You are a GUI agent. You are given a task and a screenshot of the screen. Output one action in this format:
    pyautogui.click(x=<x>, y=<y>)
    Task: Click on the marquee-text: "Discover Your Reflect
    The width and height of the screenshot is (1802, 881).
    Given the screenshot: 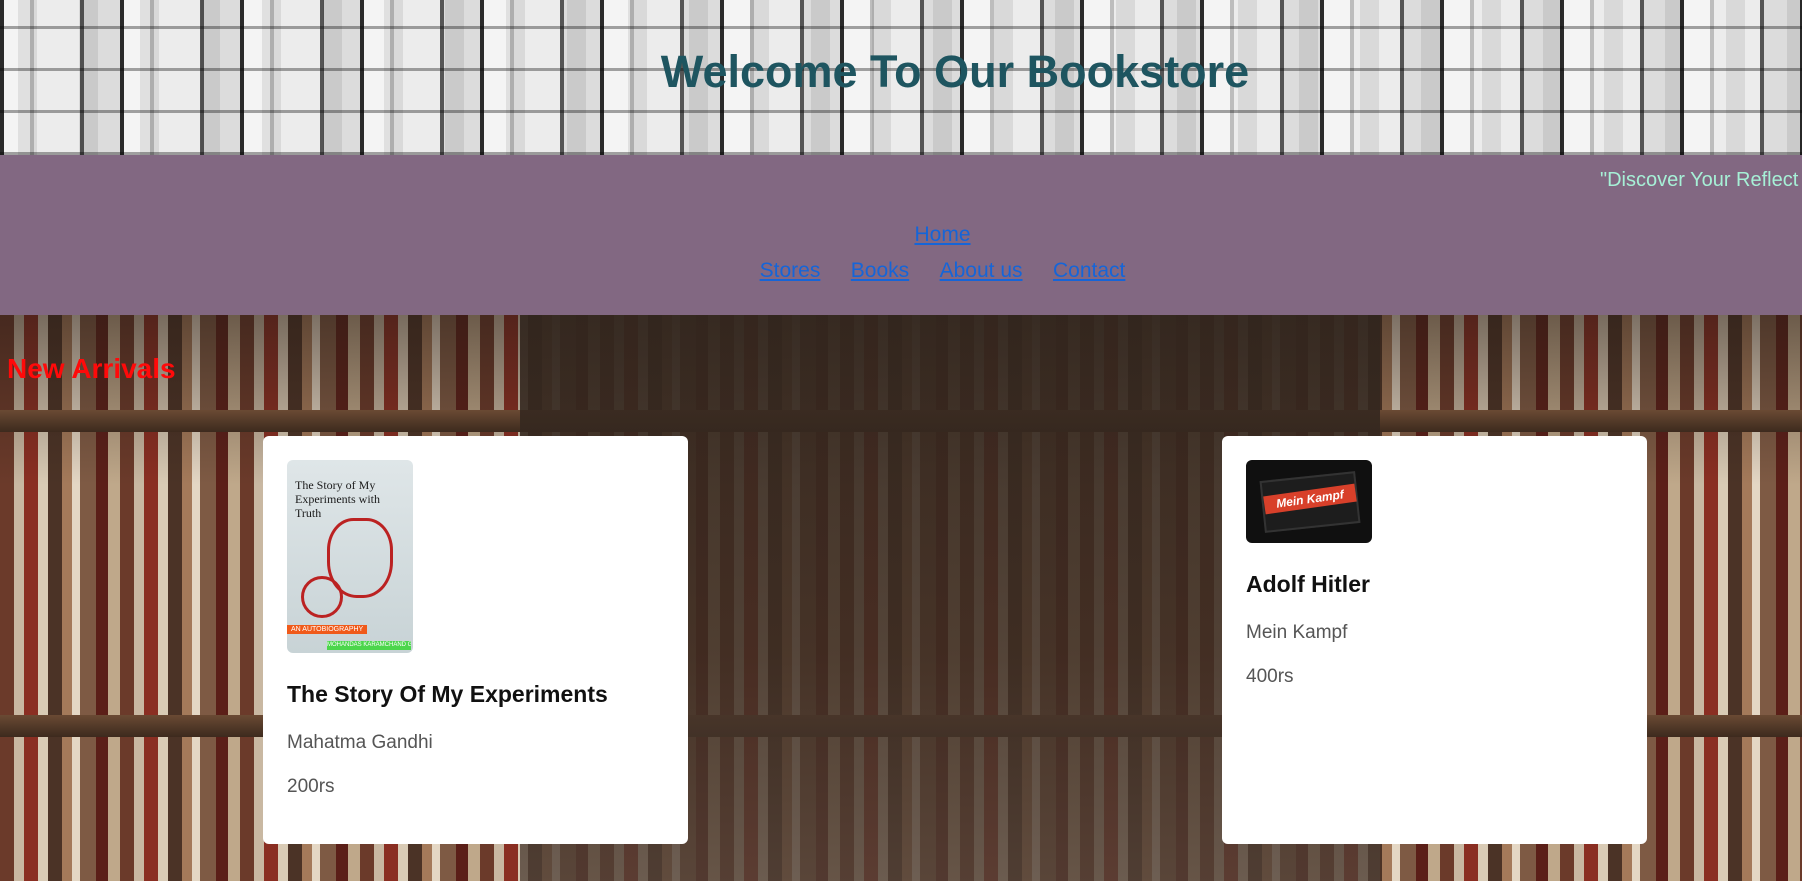 What is the action you would take?
    pyautogui.click(x=1699, y=180)
    